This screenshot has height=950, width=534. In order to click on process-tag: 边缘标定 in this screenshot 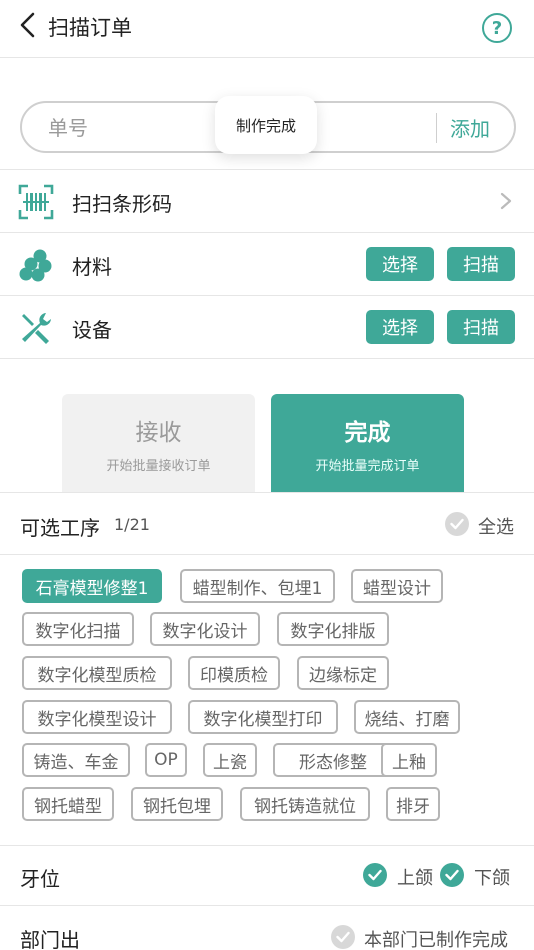, I will do `click(343, 673)`.